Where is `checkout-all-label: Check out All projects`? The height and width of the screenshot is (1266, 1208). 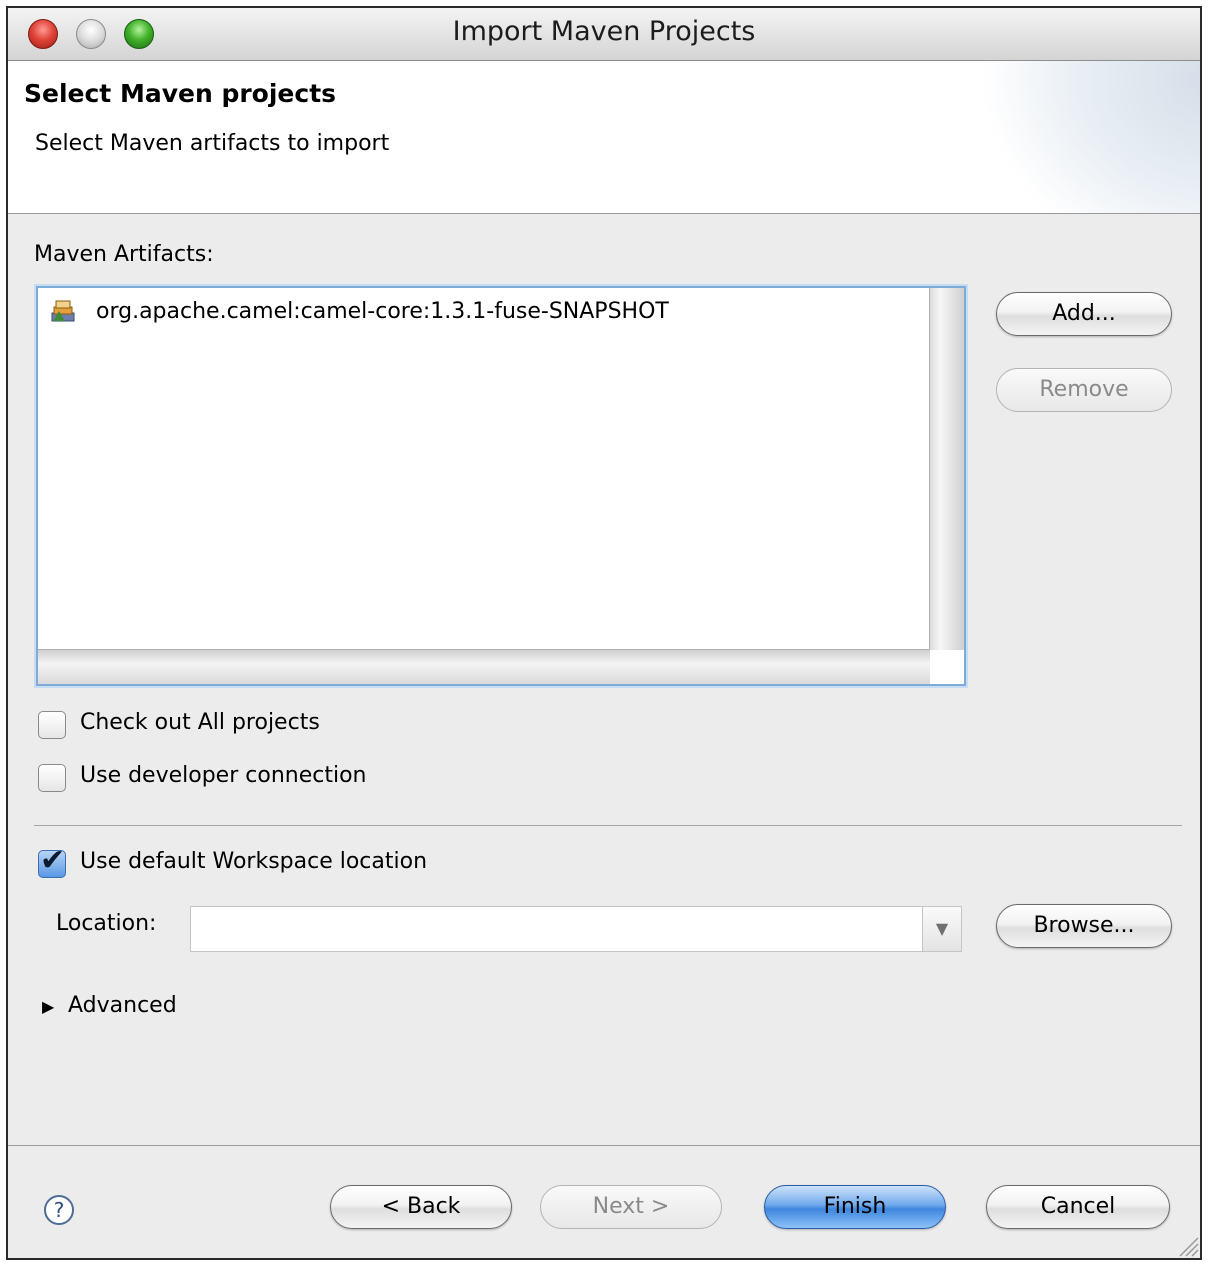 checkout-all-label: Check out All projects is located at coordinates (200, 722).